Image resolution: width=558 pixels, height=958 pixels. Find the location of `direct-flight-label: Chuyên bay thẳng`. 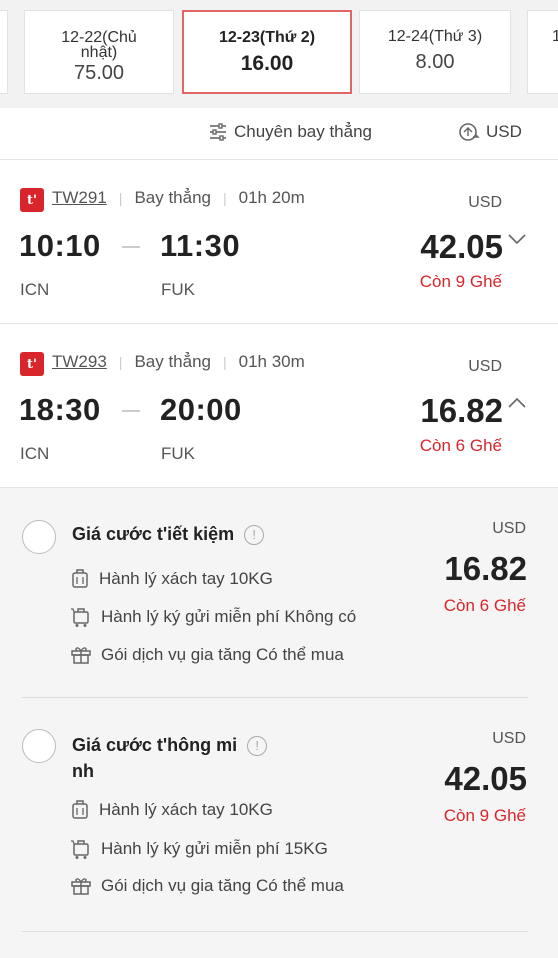

direct-flight-label: Chuyên bay thẳng is located at coordinates (303, 131).